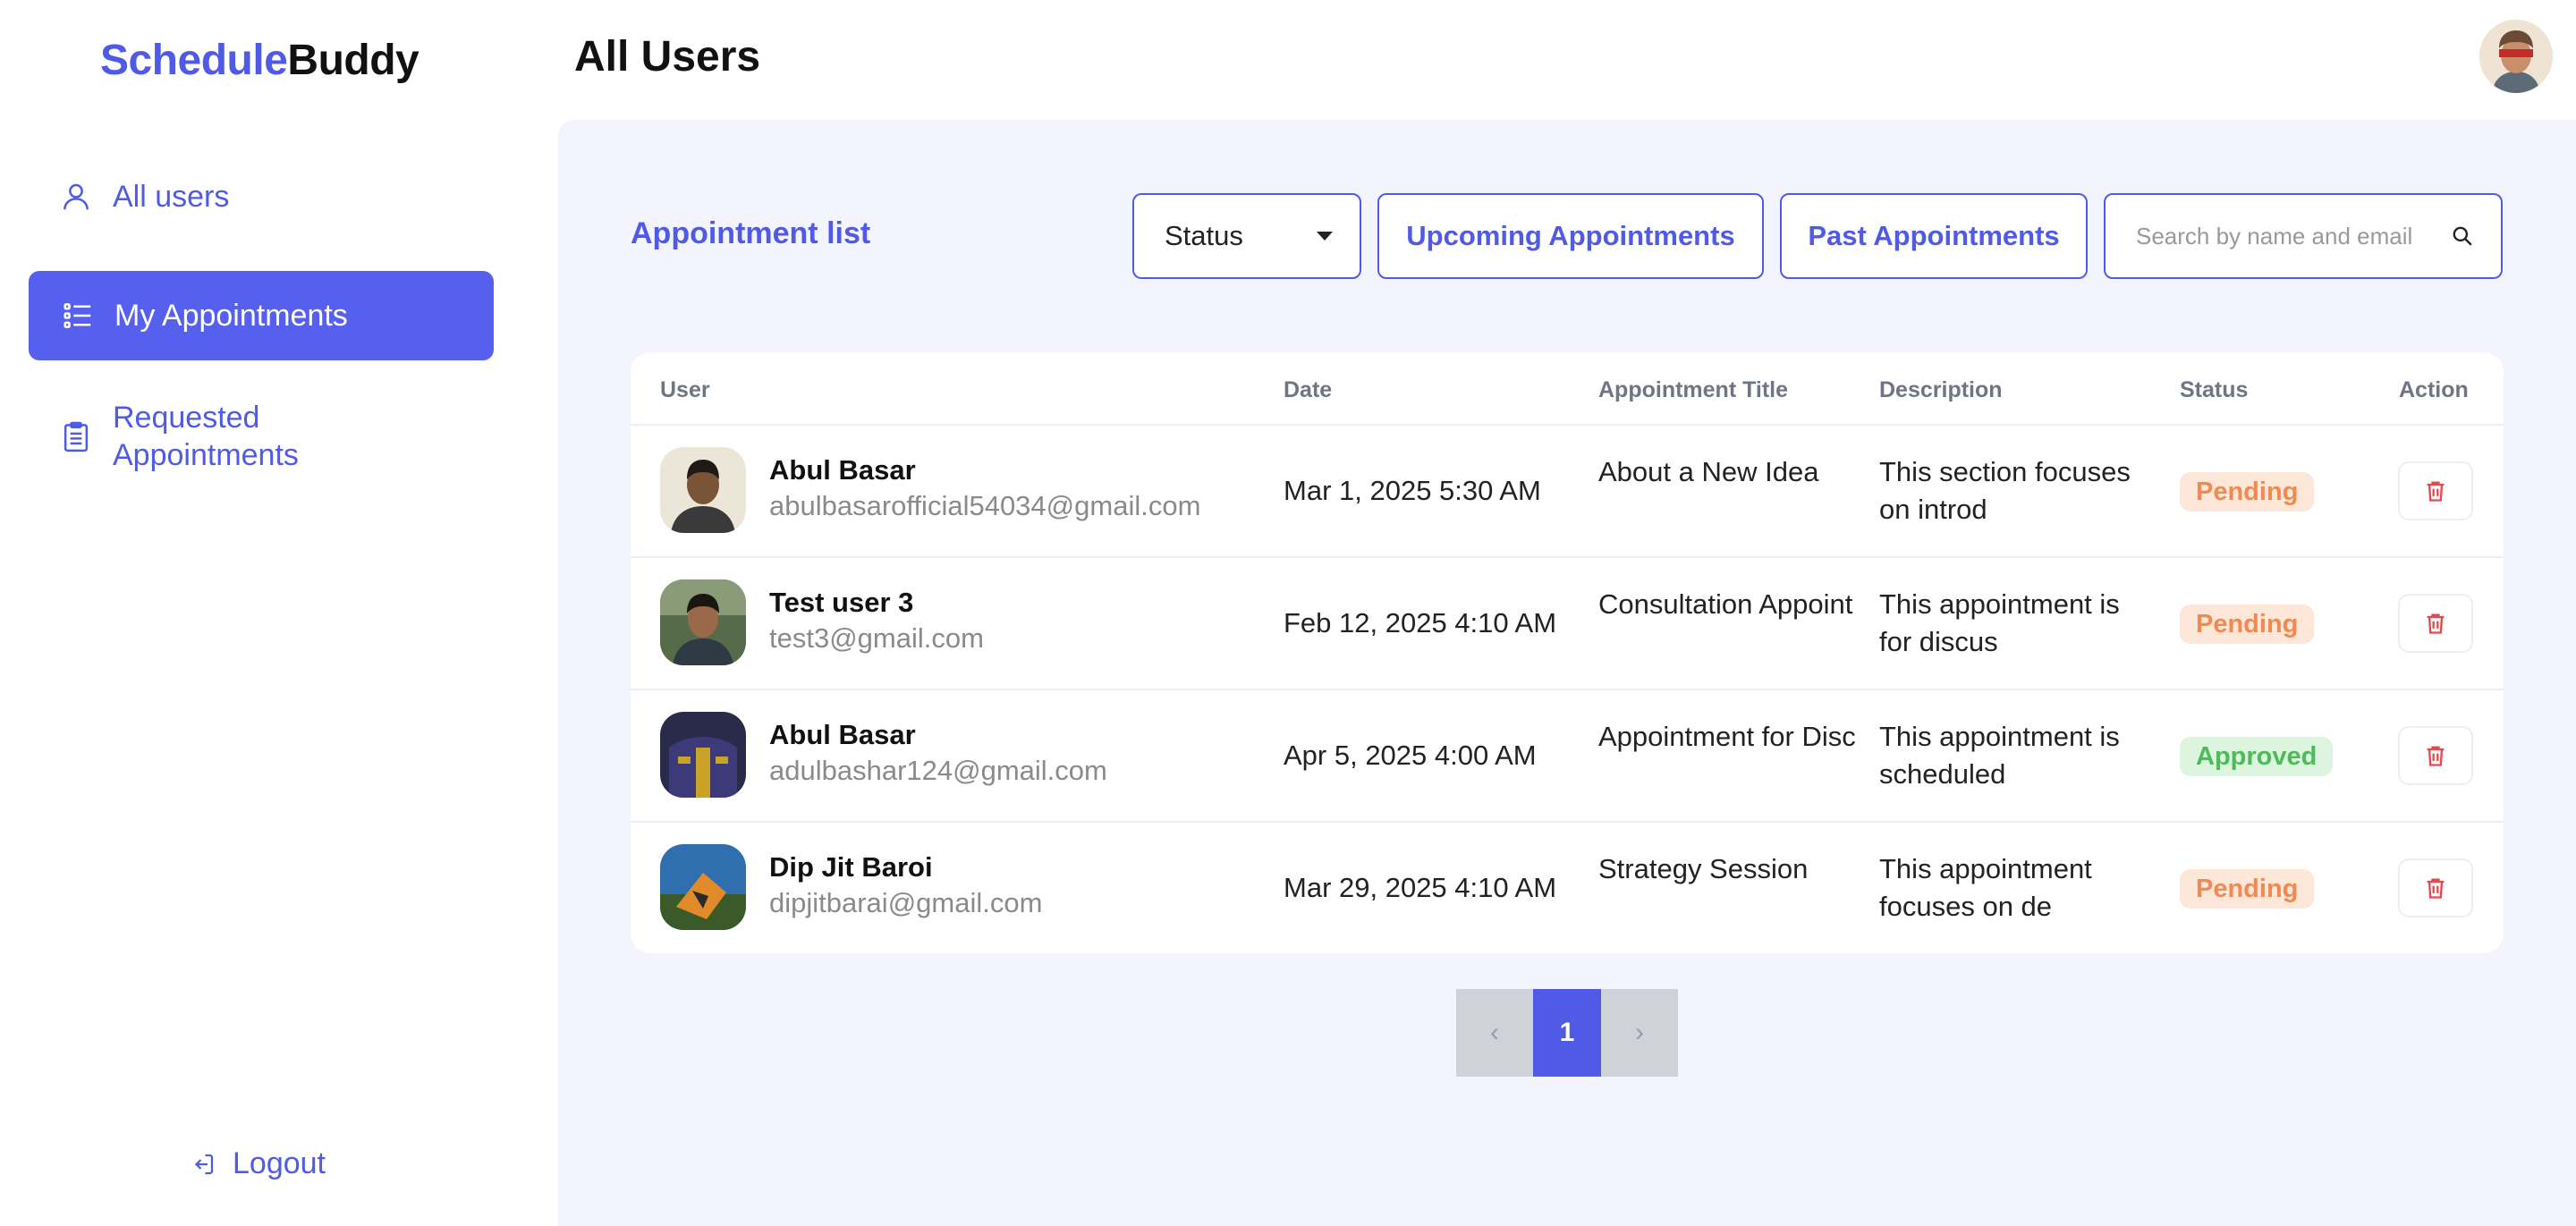  Describe the element at coordinates (76, 197) in the screenshot. I see `user-icon` at that location.